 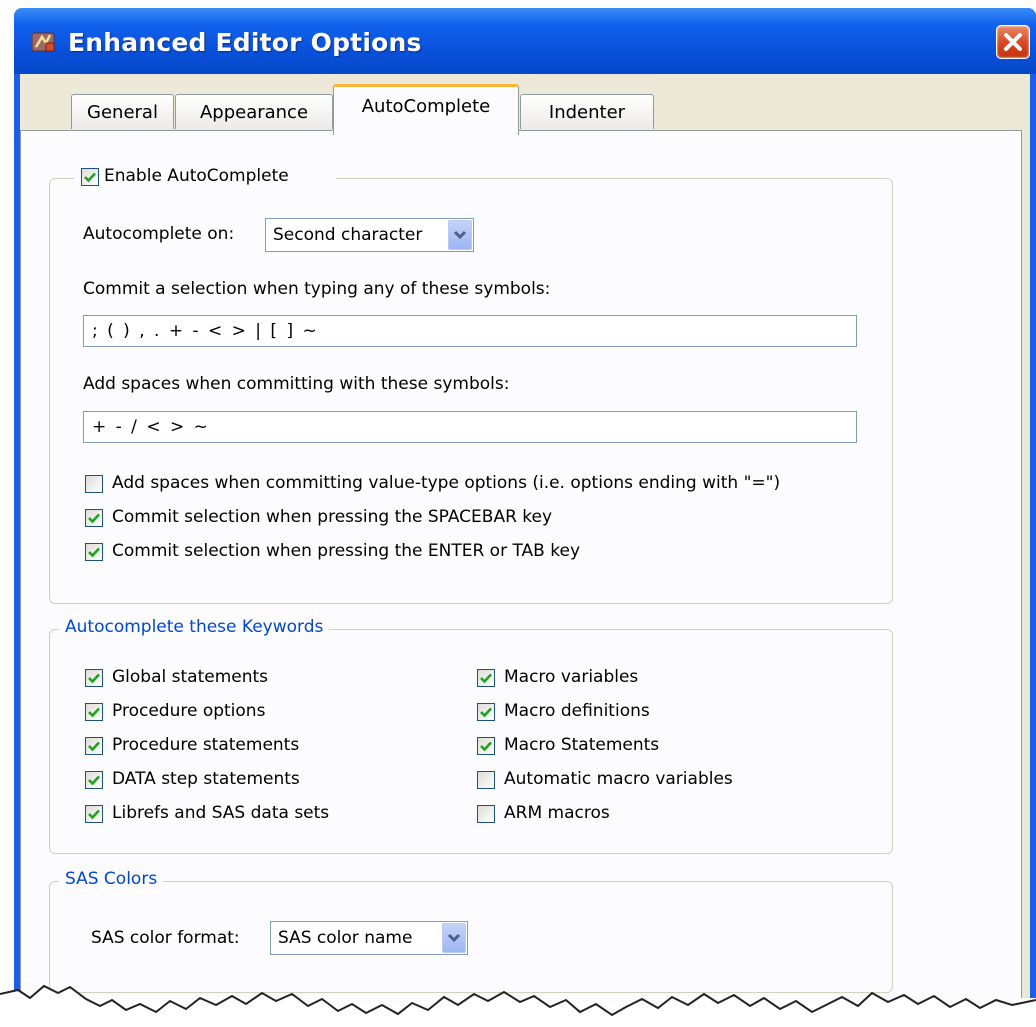 I want to click on autocomplete-on-select: Second character, so click(x=369, y=235).